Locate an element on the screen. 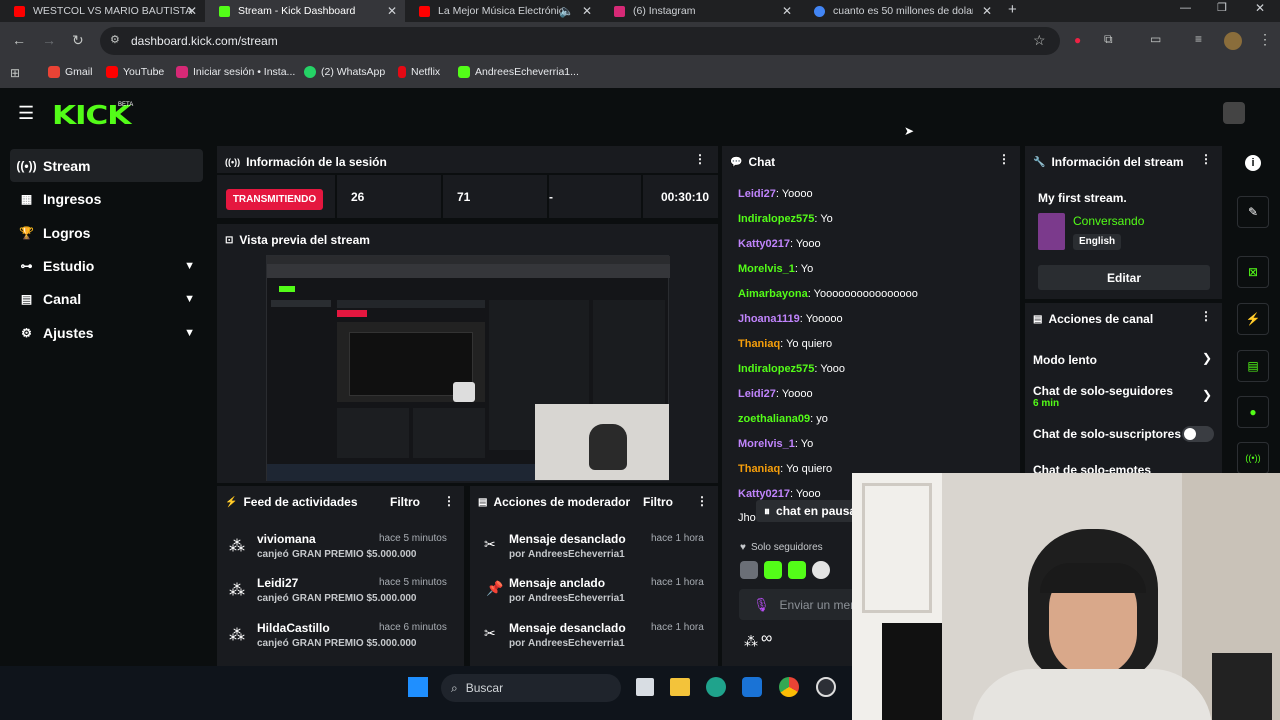 The height and width of the screenshot is (720, 1280). back-icon: ← is located at coordinates (19, 40).